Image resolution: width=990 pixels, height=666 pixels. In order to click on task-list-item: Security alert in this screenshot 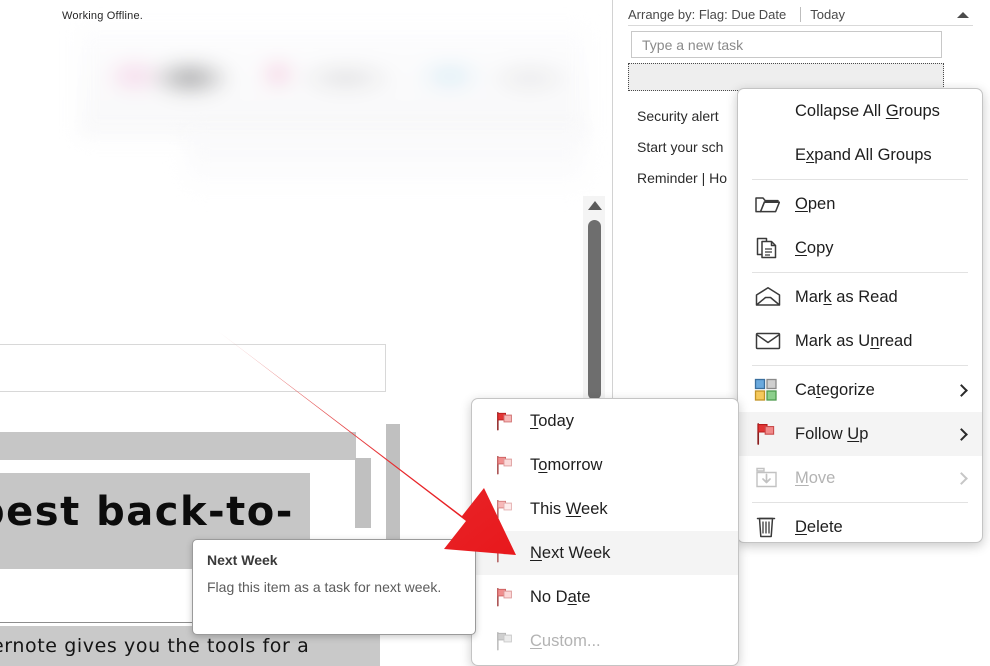, I will do `click(678, 116)`.